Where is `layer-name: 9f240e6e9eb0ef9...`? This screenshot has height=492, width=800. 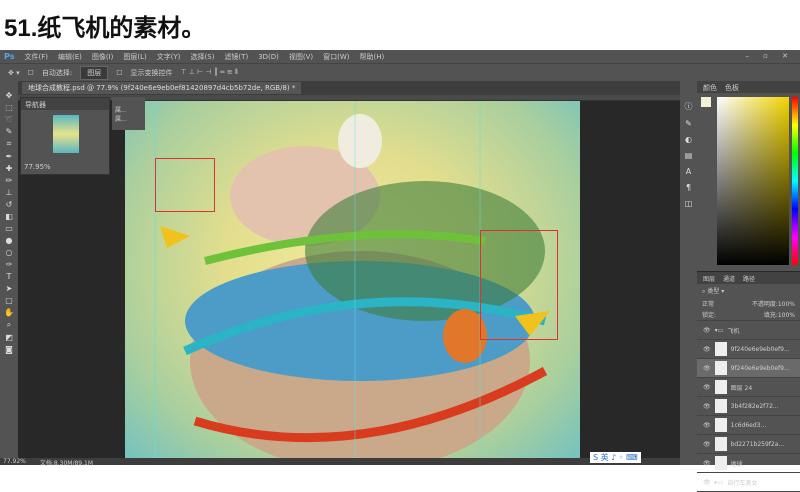
layer-name: 9f240e6e9eb0ef9... is located at coordinates (760, 349).